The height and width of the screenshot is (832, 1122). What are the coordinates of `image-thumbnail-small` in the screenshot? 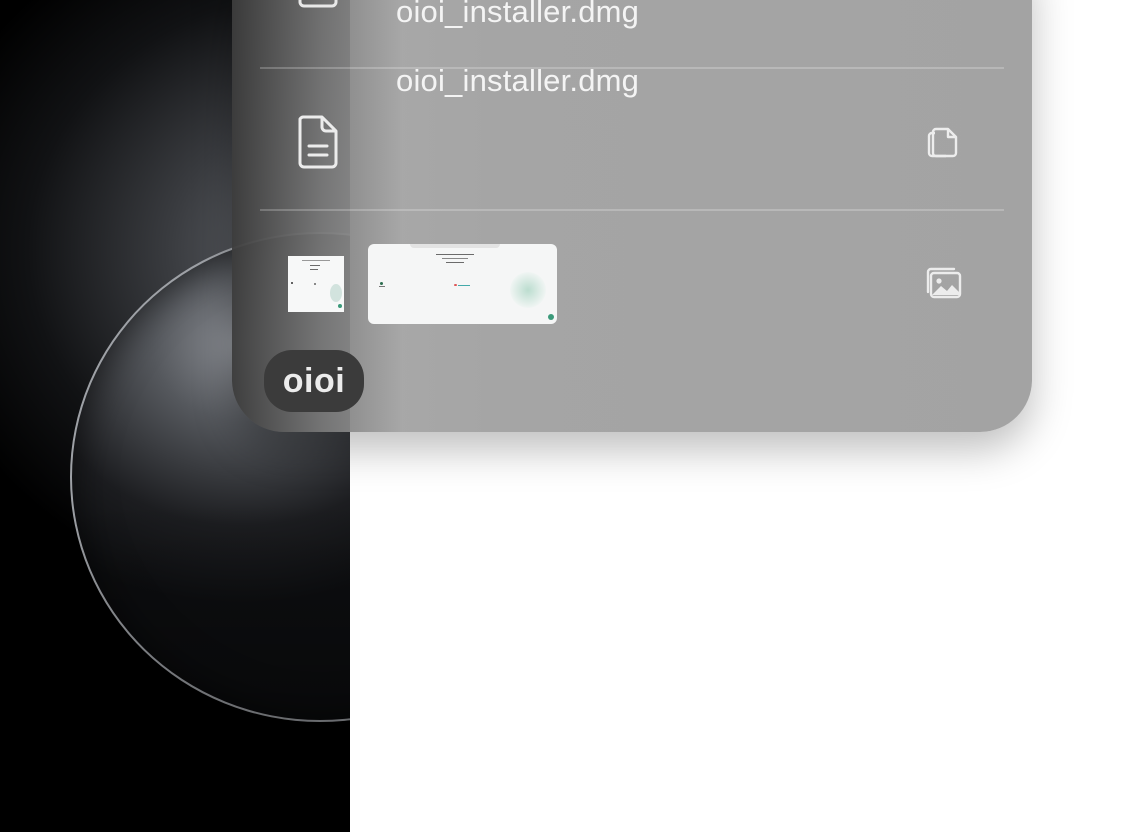 It's located at (316, 284).